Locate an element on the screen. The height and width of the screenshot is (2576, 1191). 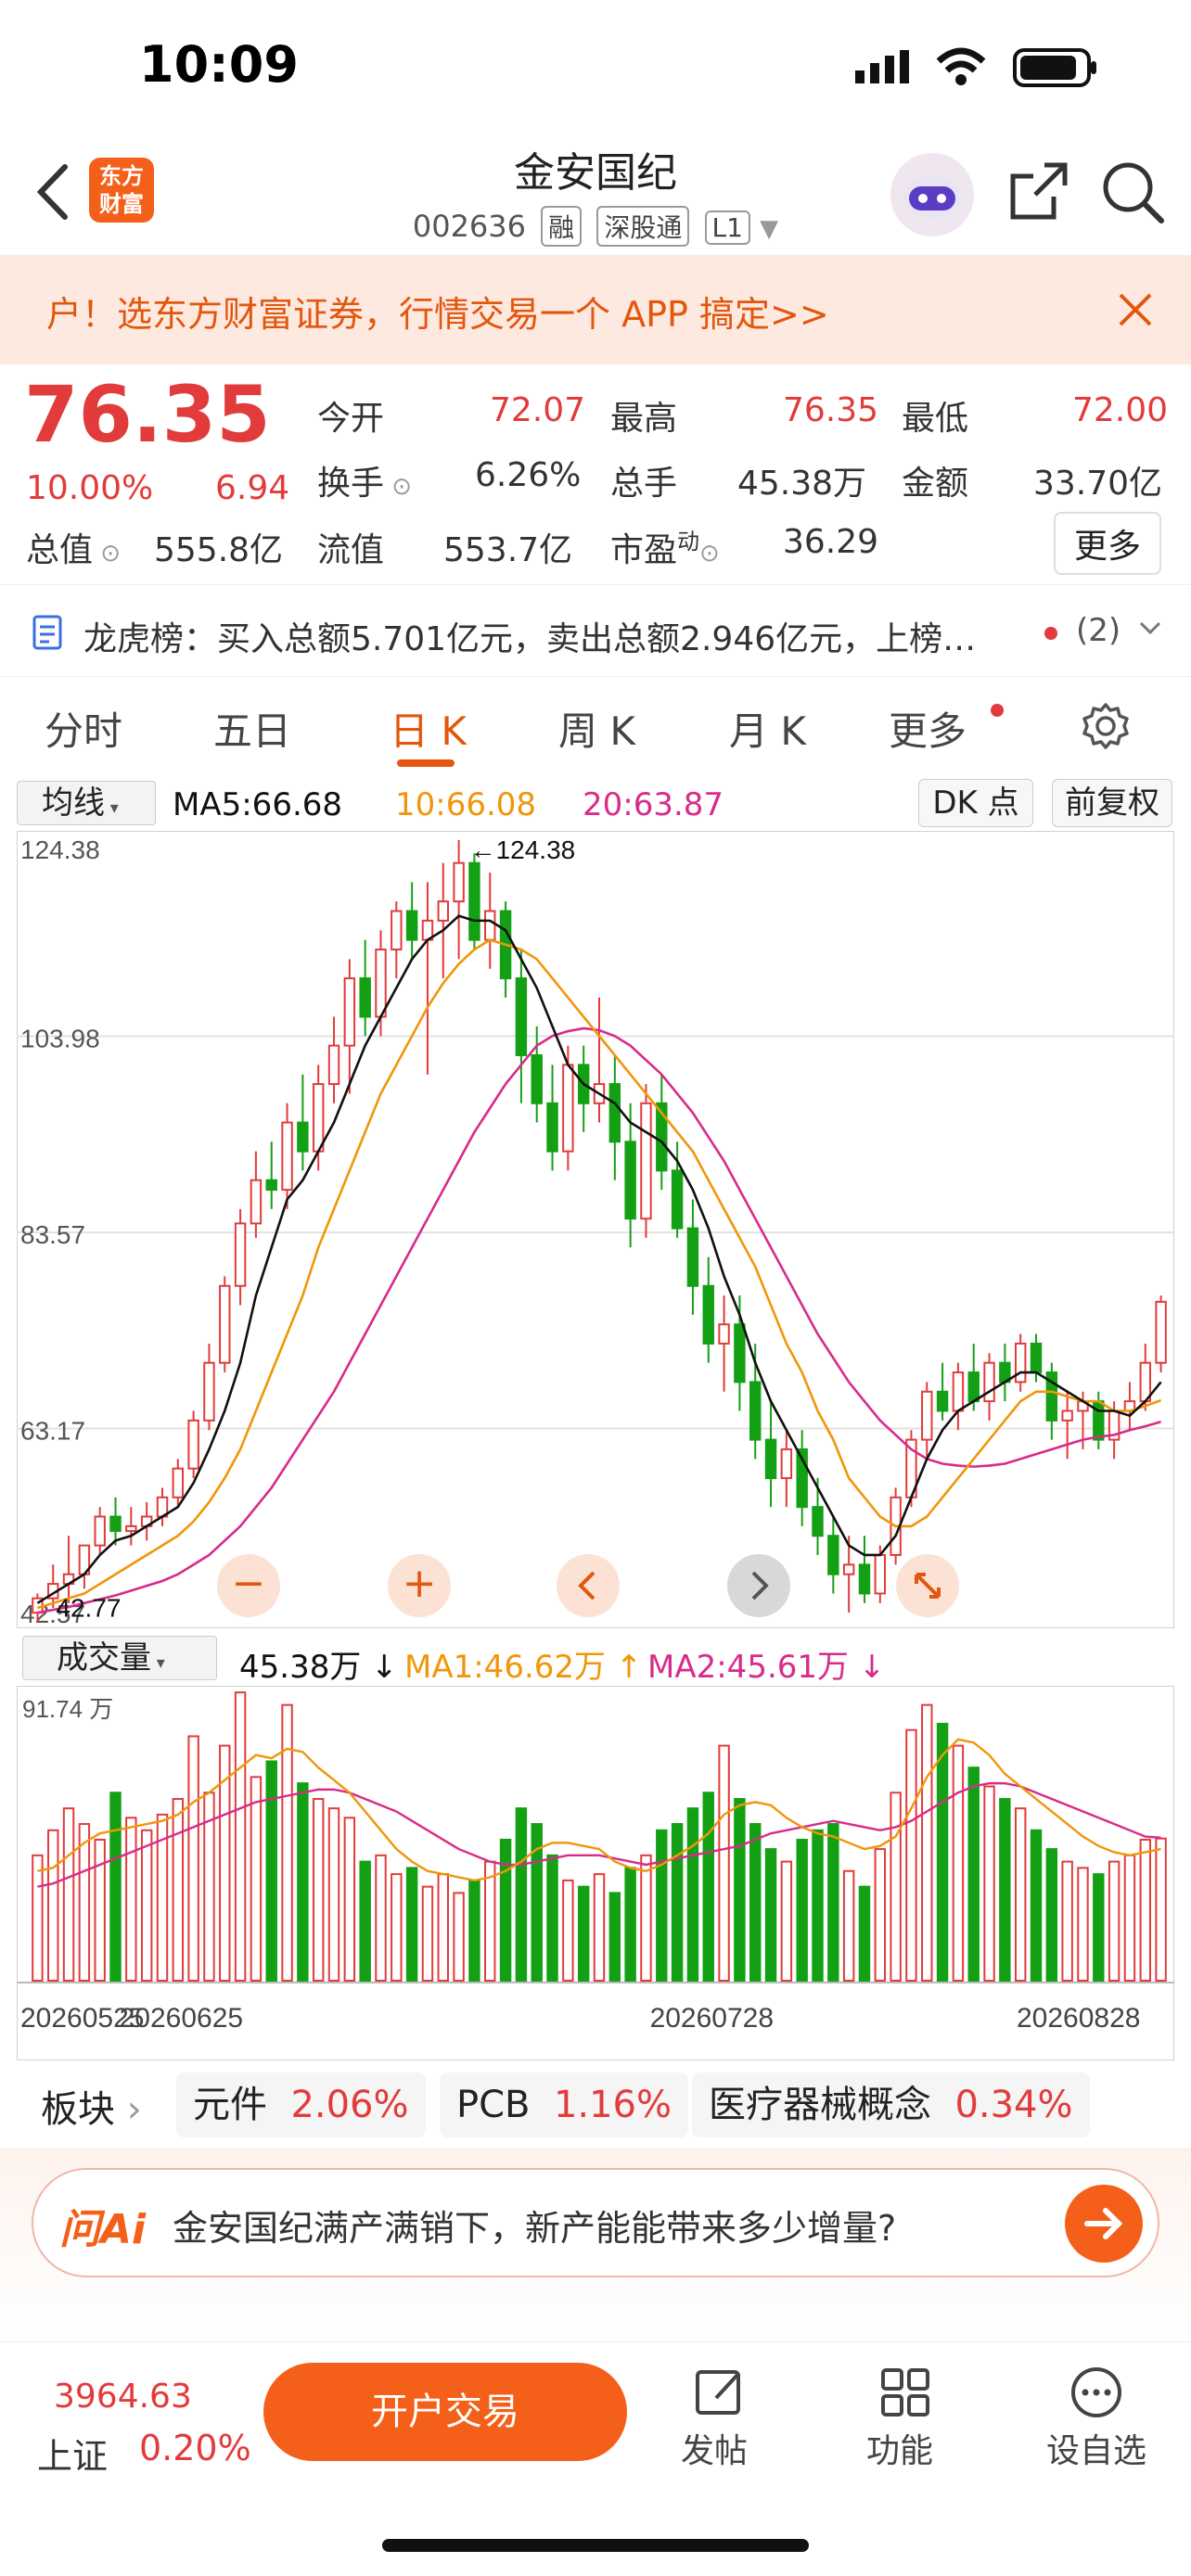
fullscreen-button is located at coordinates (927, 1585).